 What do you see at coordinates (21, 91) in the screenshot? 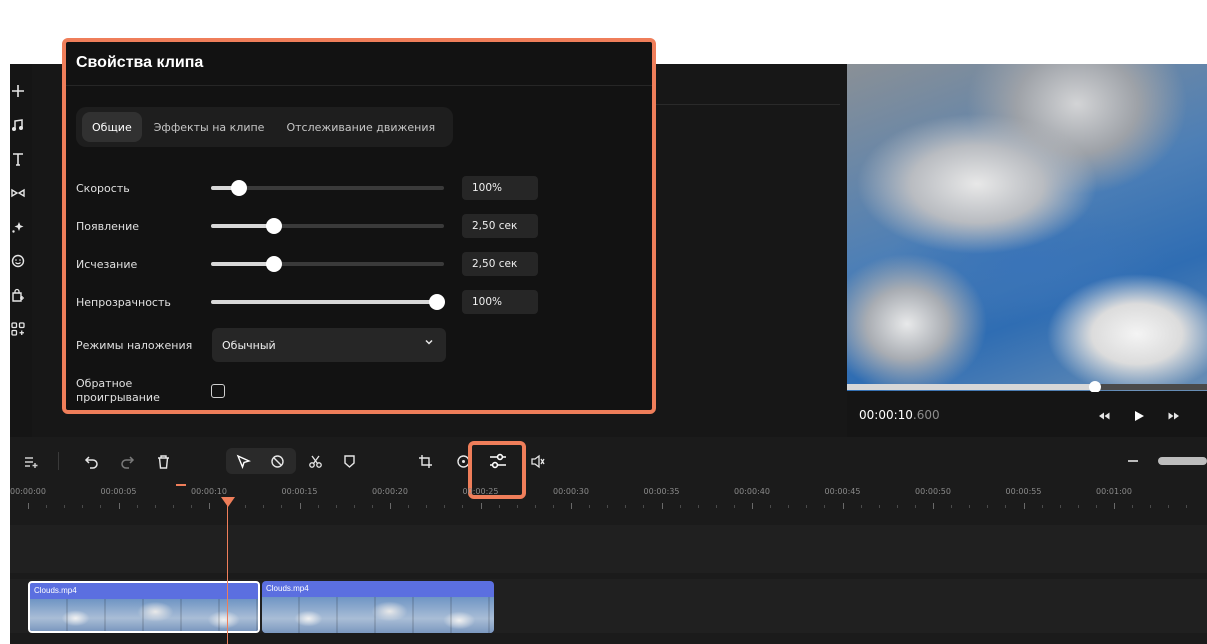
I see `add-media-button` at bounding box center [21, 91].